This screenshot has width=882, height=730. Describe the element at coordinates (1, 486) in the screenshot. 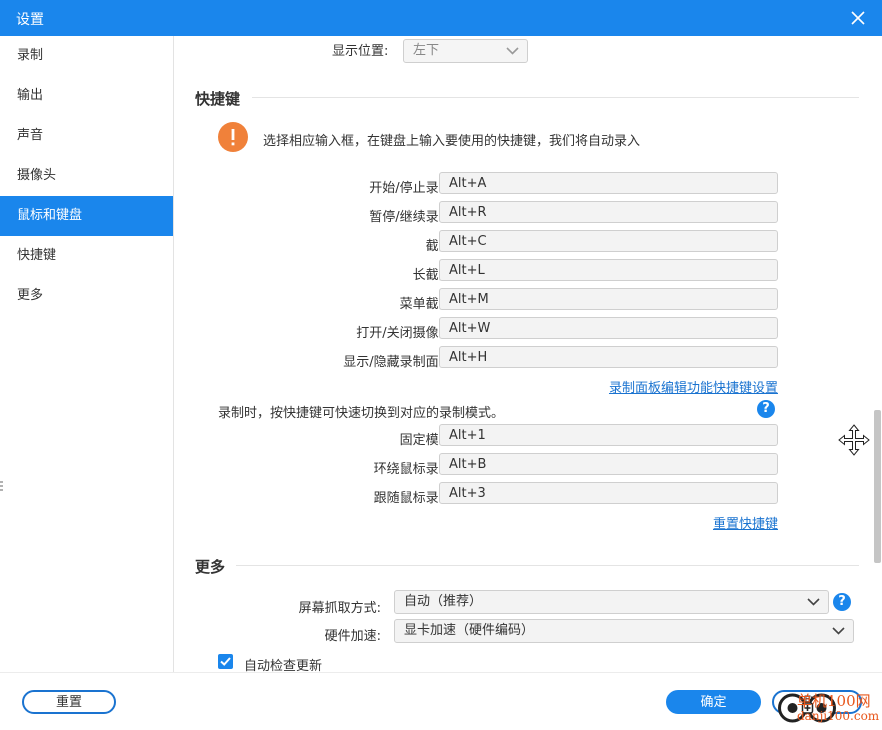

I see `window-edge-marks` at that location.